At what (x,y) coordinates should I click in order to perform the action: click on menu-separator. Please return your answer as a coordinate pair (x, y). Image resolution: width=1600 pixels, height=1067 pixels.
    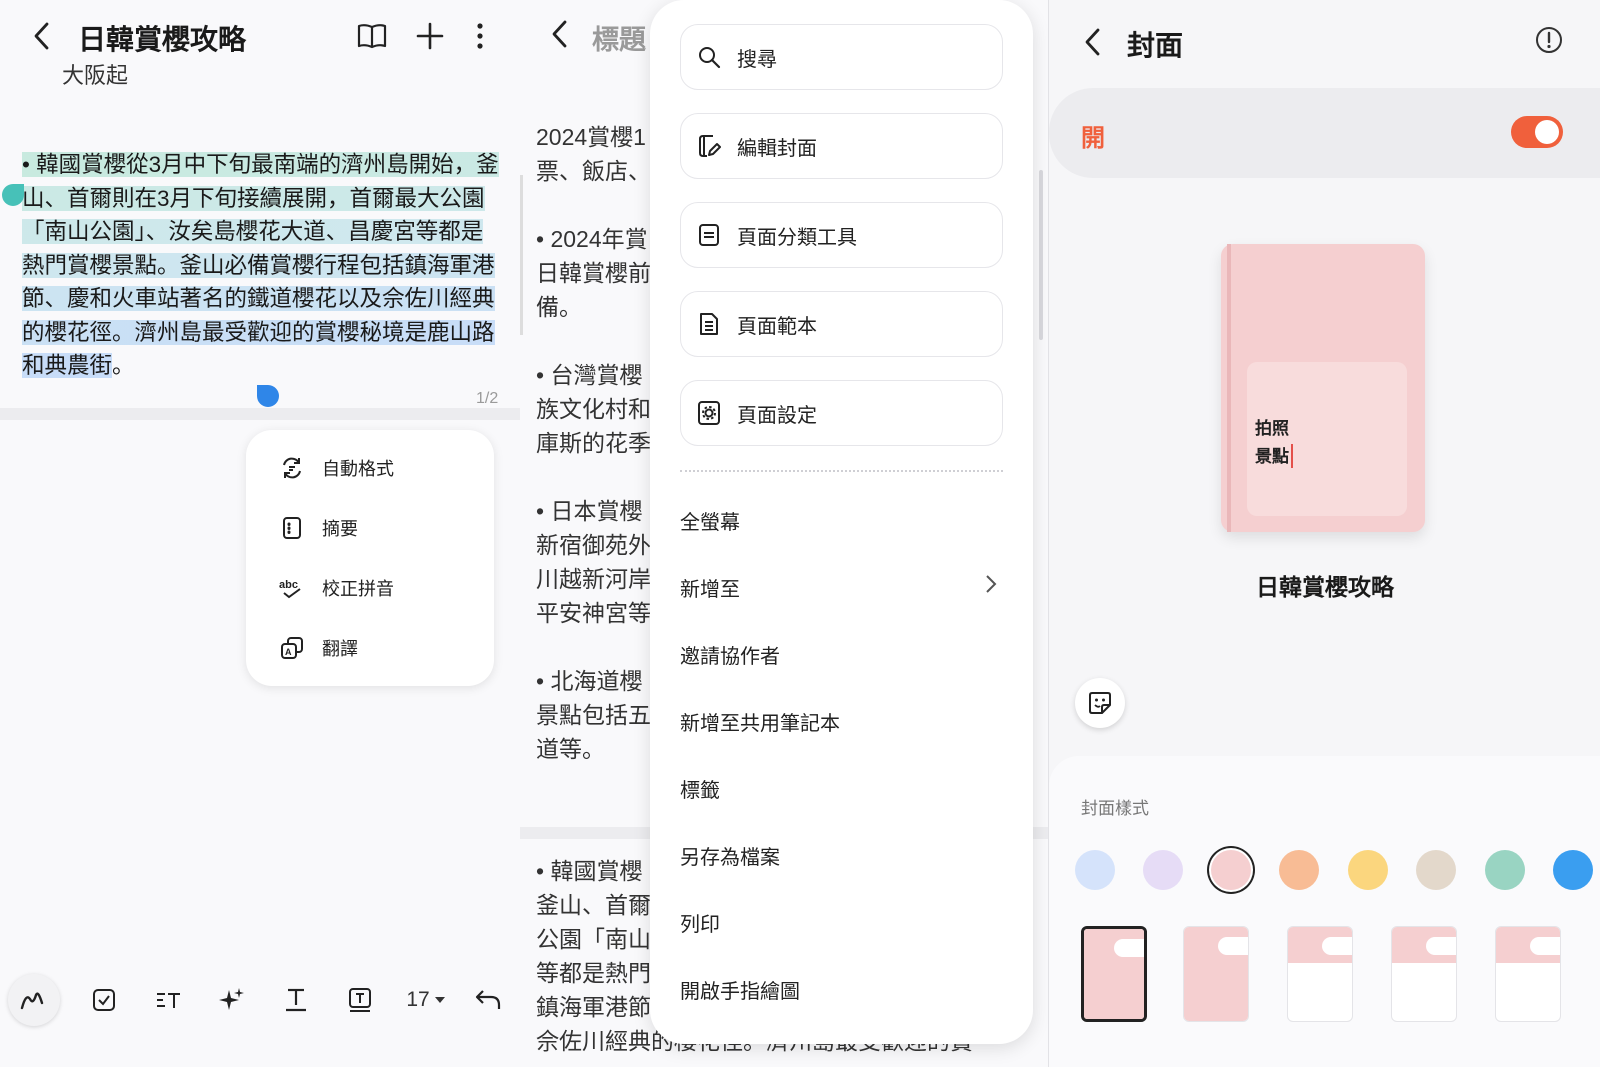
    Looking at the image, I should click on (841, 471).